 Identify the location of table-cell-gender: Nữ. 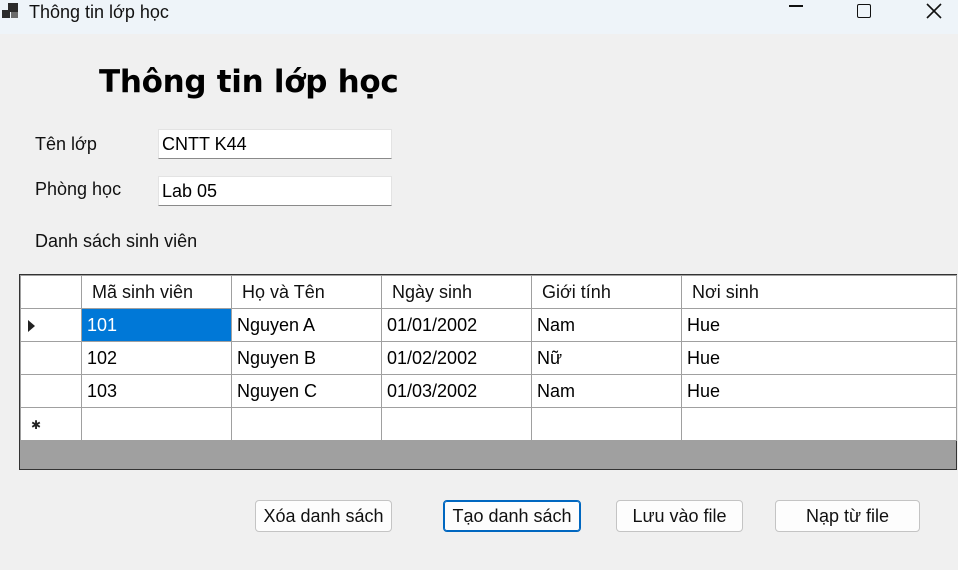
(606, 358).